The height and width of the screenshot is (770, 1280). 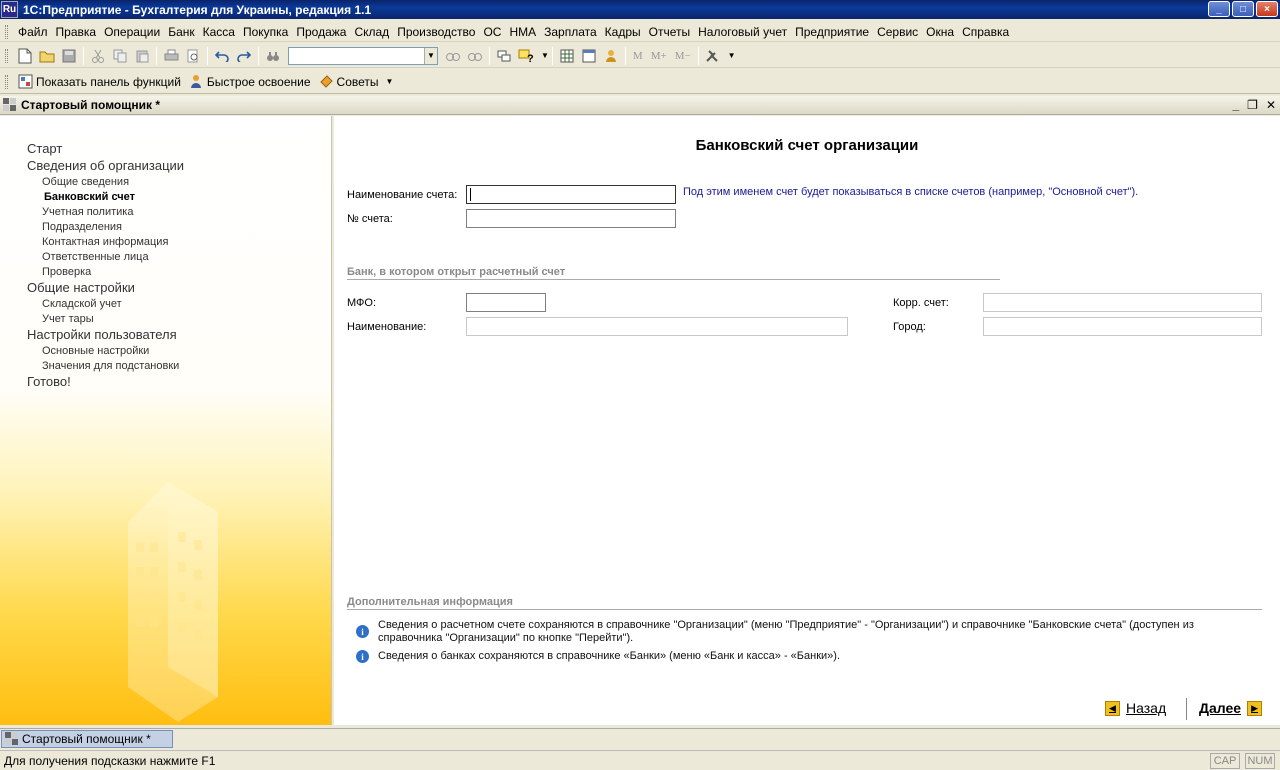 I want to click on step-contact-info: Контактная информация, so click(x=105, y=242).